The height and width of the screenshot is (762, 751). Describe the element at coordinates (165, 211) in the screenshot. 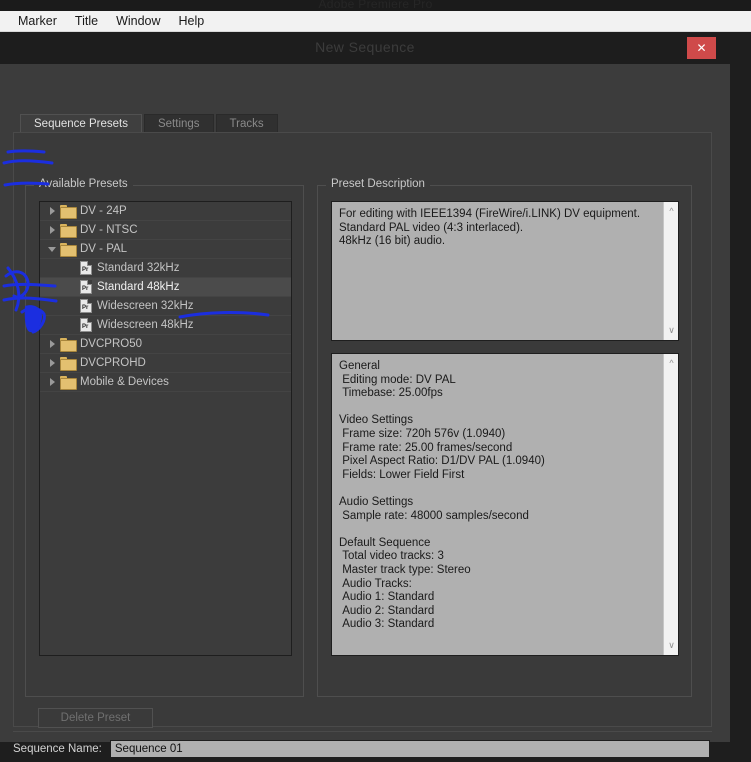

I see `tree-row: DV - 24P` at that location.